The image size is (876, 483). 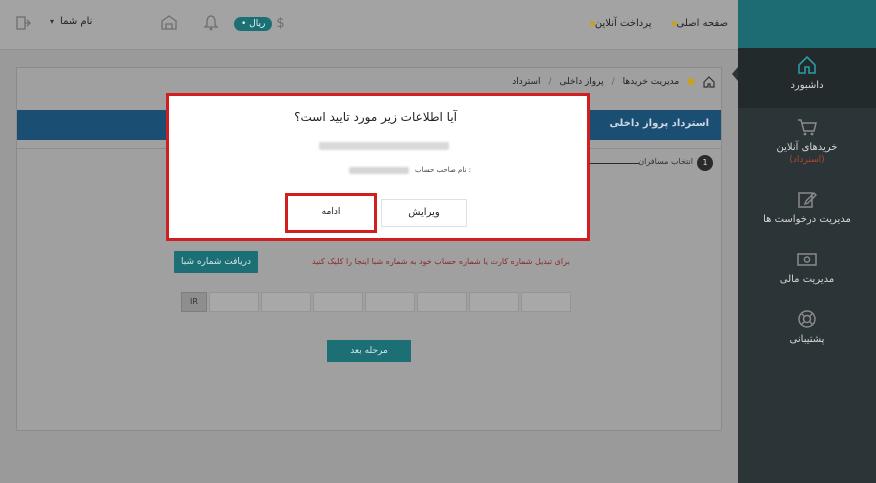 I want to click on money-icon, so click(x=807, y=259).